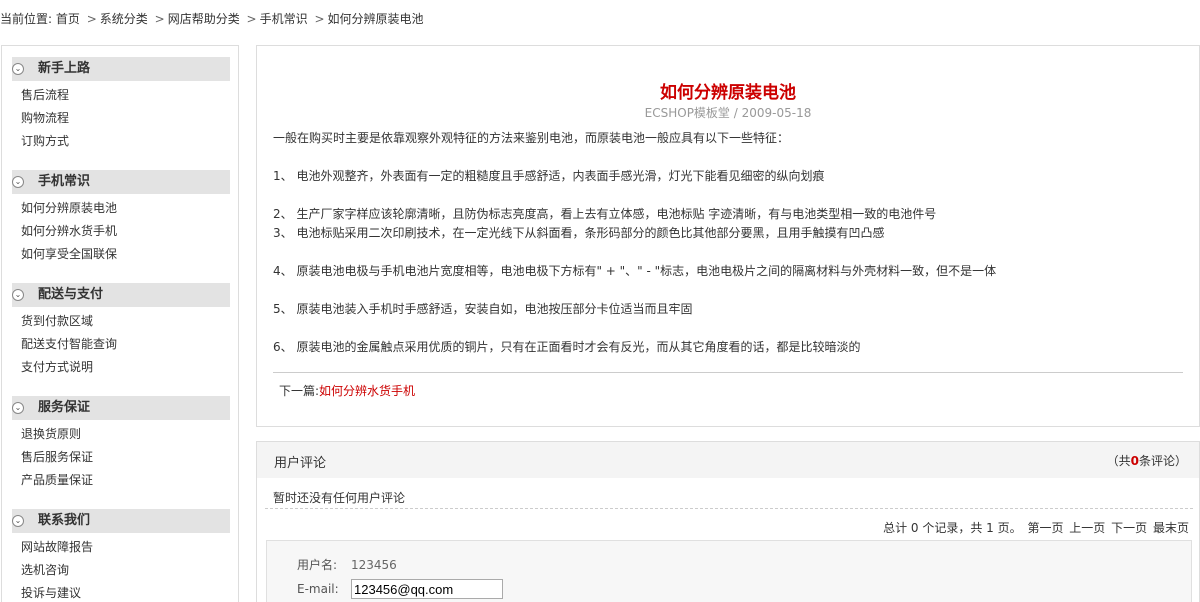 This screenshot has width=1200, height=602. Describe the element at coordinates (367, 391) in the screenshot. I see `next-article-link: 如何分辨水货手机` at that location.